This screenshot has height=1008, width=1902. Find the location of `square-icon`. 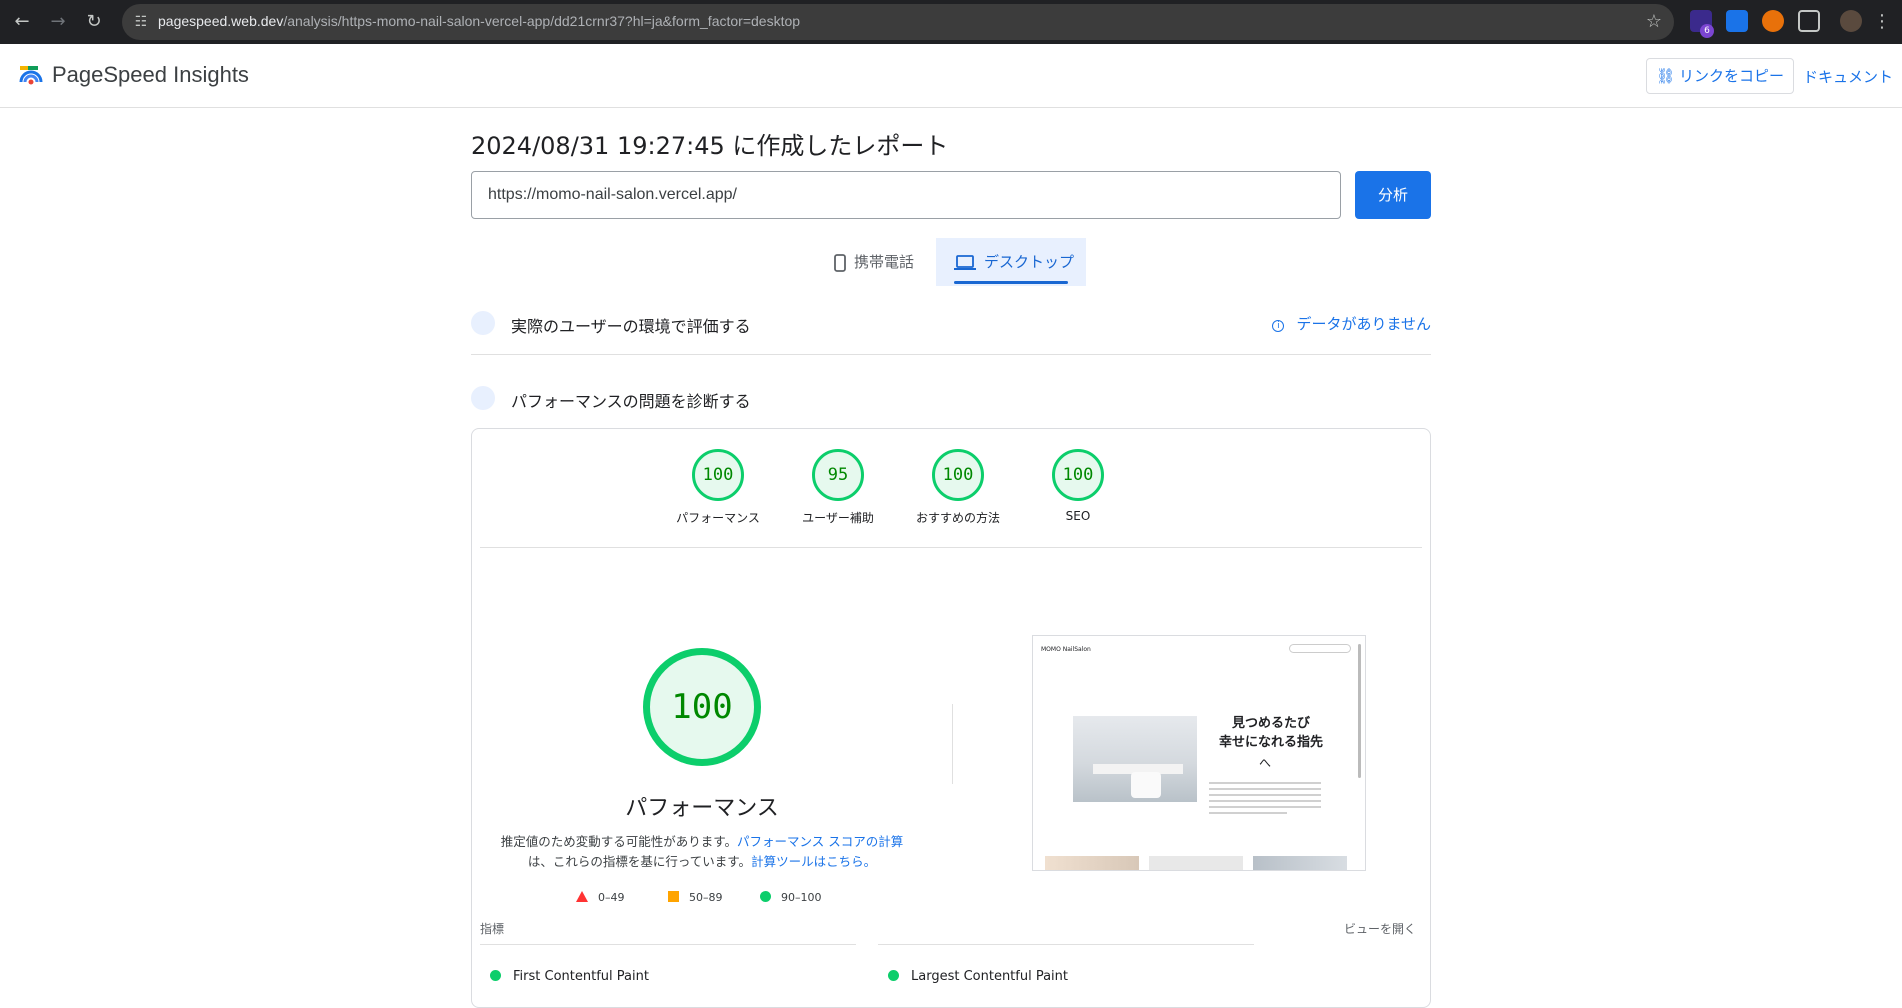

square-icon is located at coordinates (673, 896).